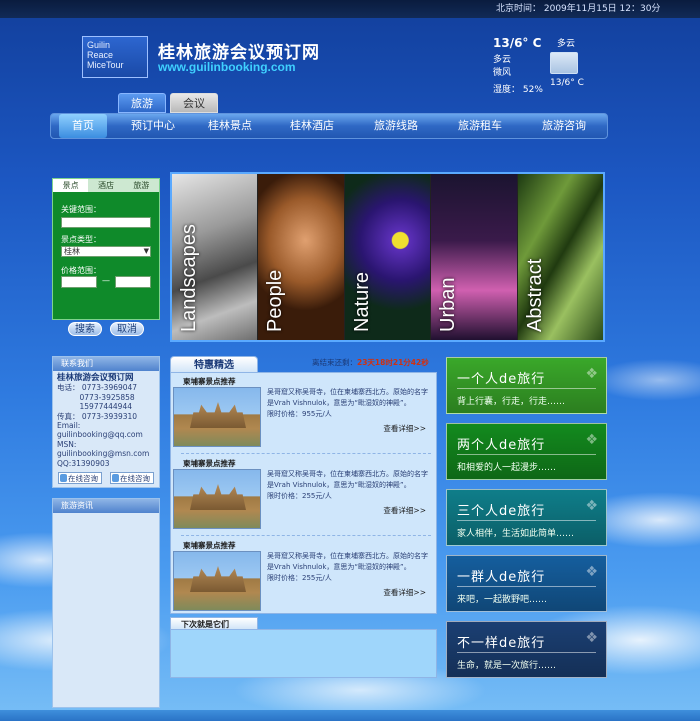 This screenshot has height=721, width=700. What do you see at coordinates (97, 388) in the screenshot?
I see `contact-line: 电话： 0773-3969047` at bounding box center [97, 388].